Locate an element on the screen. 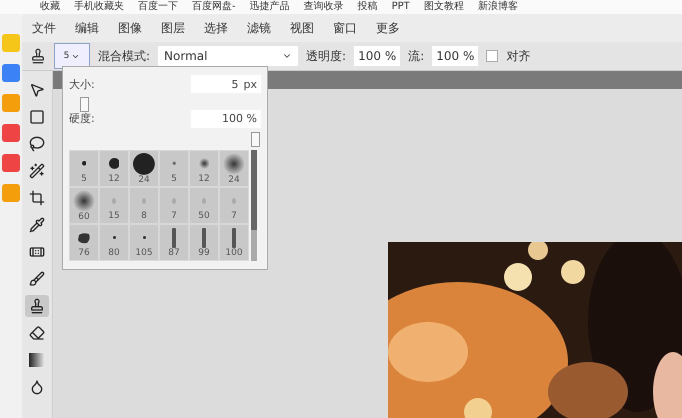 This screenshot has height=418, width=682. blob-brush-icon is located at coordinates (84, 238).